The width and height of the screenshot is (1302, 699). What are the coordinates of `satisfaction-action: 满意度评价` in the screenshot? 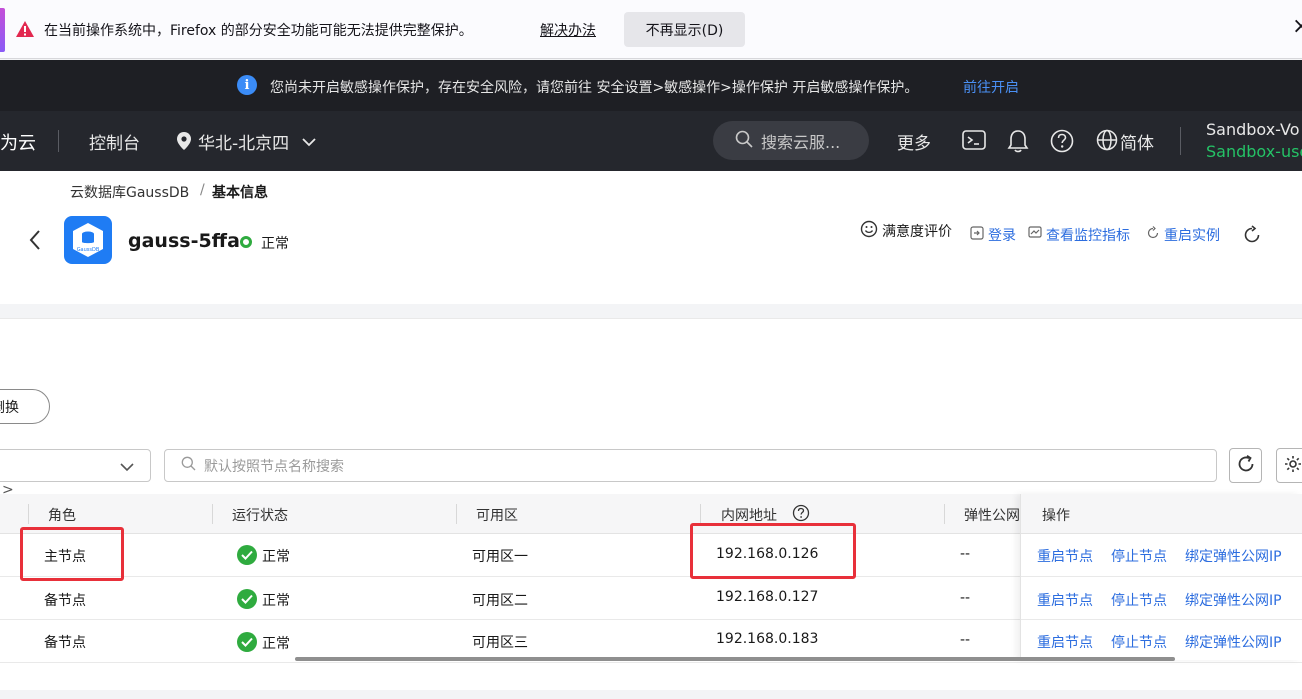 It's located at (906, 231).